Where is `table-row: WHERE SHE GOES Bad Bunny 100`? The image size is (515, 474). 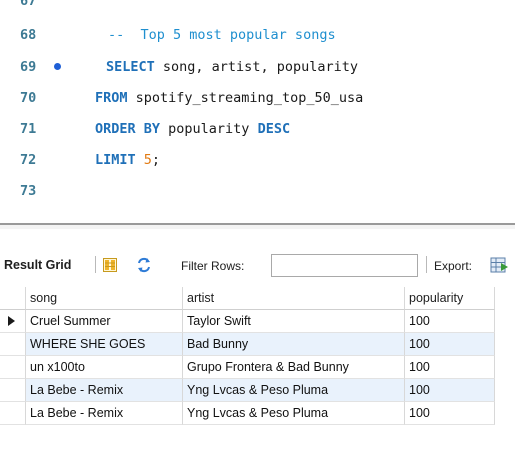
table-row: WHERE SHE GOES Bad Bunny 100 is located at coordinates (257, 344).